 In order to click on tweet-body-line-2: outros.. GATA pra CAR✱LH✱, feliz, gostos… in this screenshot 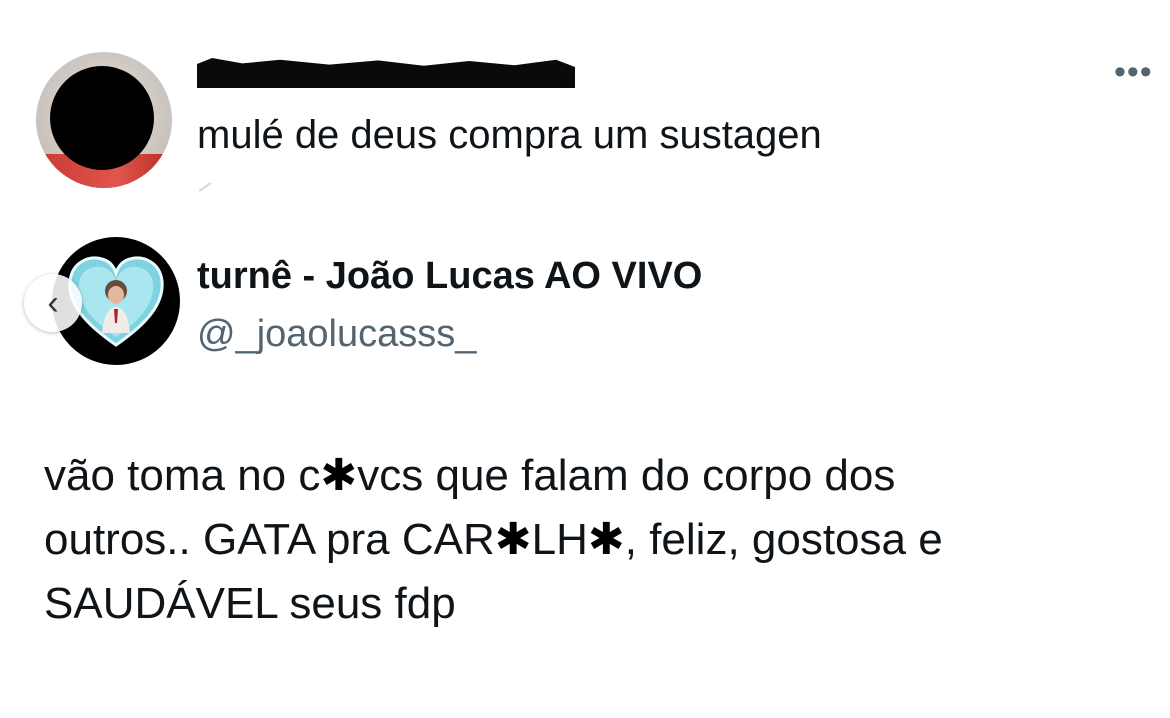, I will do `click(594, 540)`.